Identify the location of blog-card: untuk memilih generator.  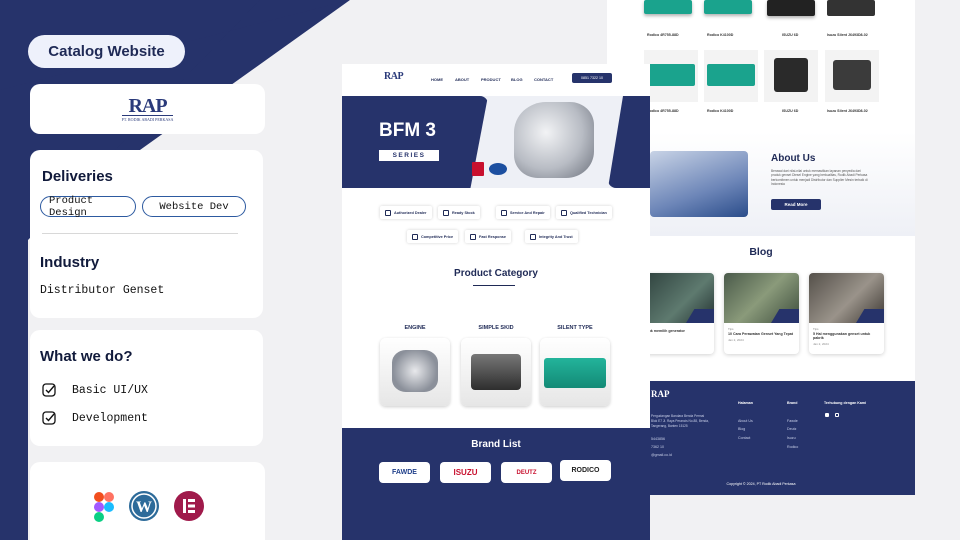
(676, 313).